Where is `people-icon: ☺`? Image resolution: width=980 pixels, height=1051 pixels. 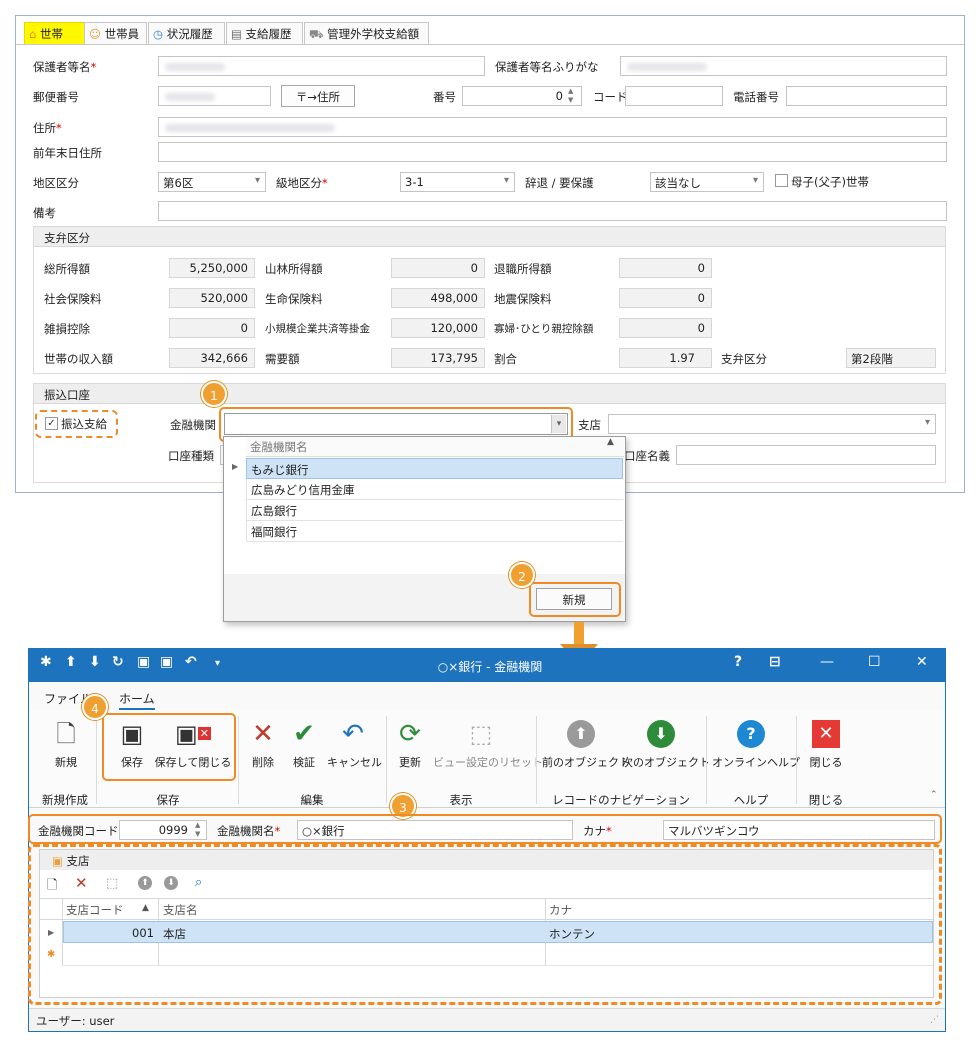 people-icon: ☺ is located at coordinates (95, 34).